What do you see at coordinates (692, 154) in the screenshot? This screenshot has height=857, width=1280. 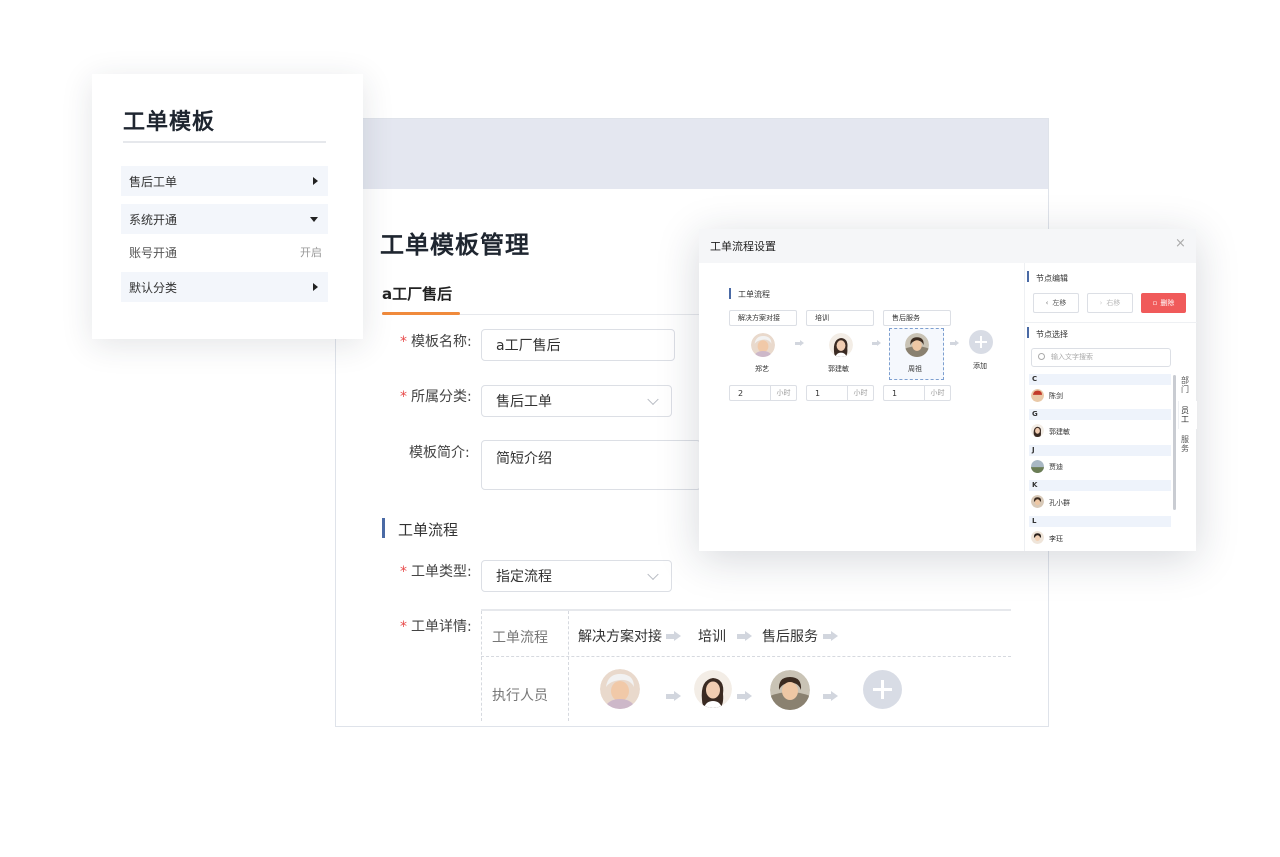 I see `window-header-band` at bounding box center [692, 154].